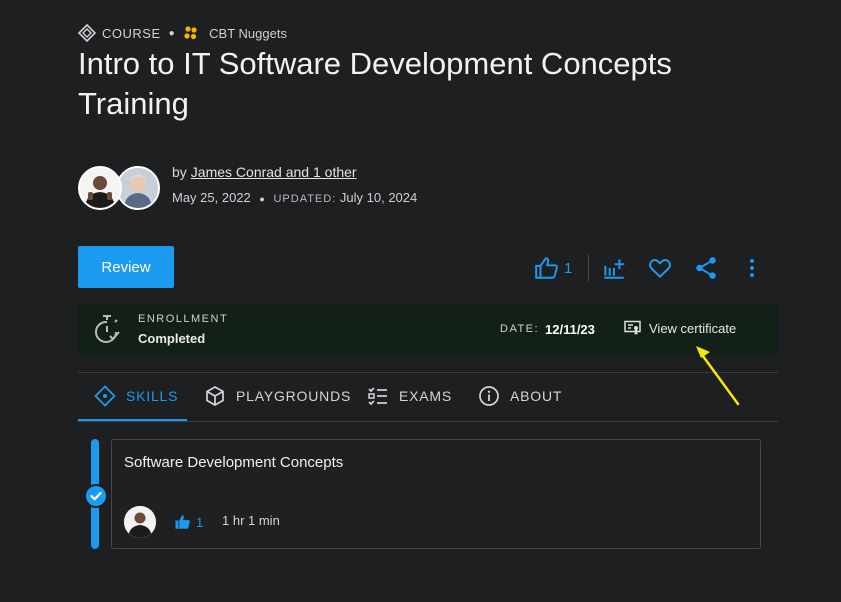 The width and height of the screenshot is (841, 602). I want to click on review-button: Review, so click(126, 267).